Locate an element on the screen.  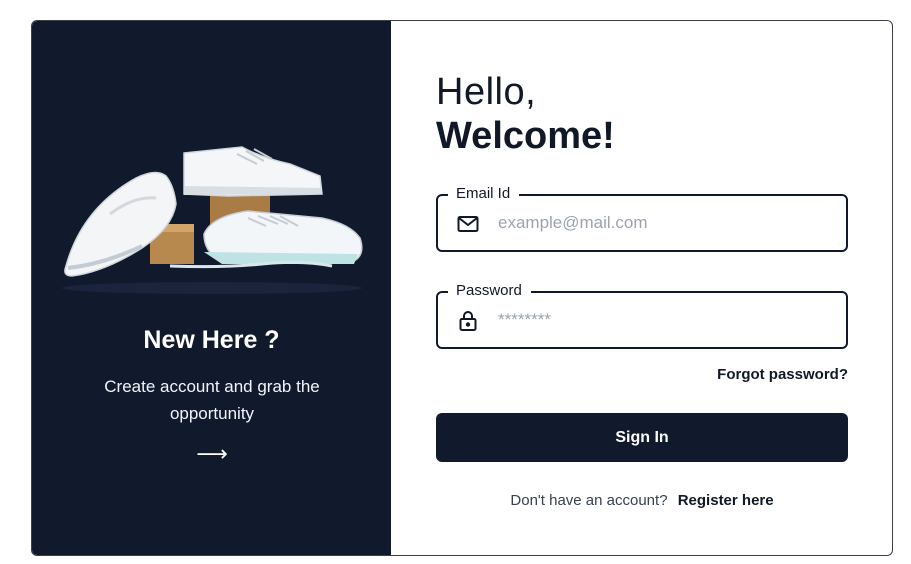
forgot-password-link: Forgot password? is located at coordinates (782, 374).